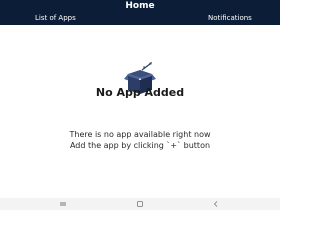  What do you see at coordinates (140, 134) in the screenshot?
I see `empty-state-message: There is no app available right now` at bounding box center [140, 134].